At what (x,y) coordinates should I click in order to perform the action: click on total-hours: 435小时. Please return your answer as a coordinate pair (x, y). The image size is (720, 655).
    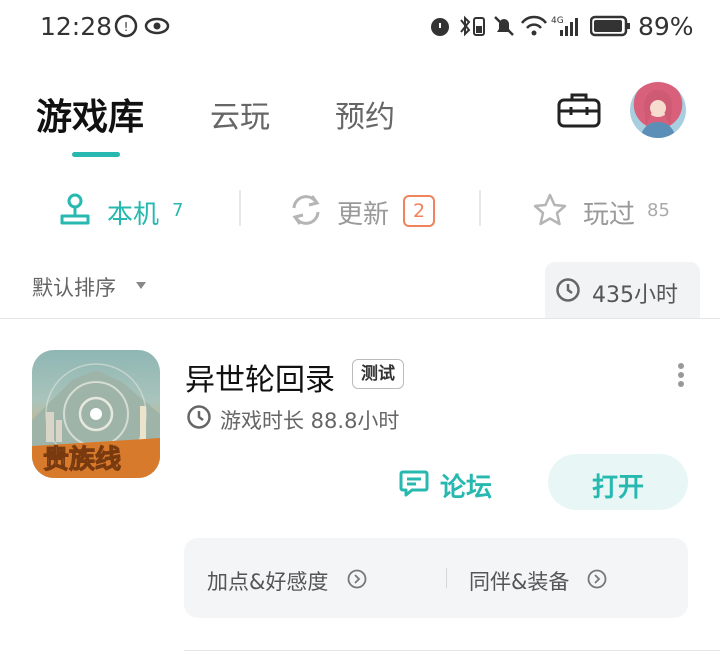
    Looking at the image, I should click on (635, 295).